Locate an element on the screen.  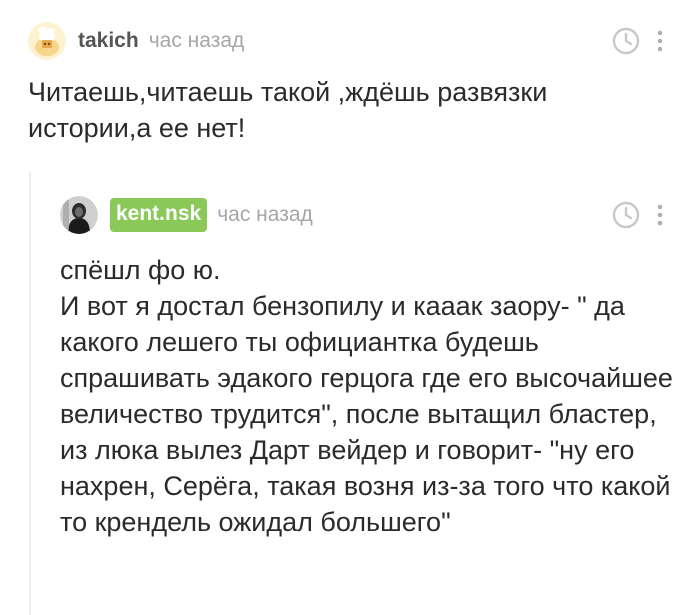
dark-portrait-avatar-icon is located at coordinates (79, 215).